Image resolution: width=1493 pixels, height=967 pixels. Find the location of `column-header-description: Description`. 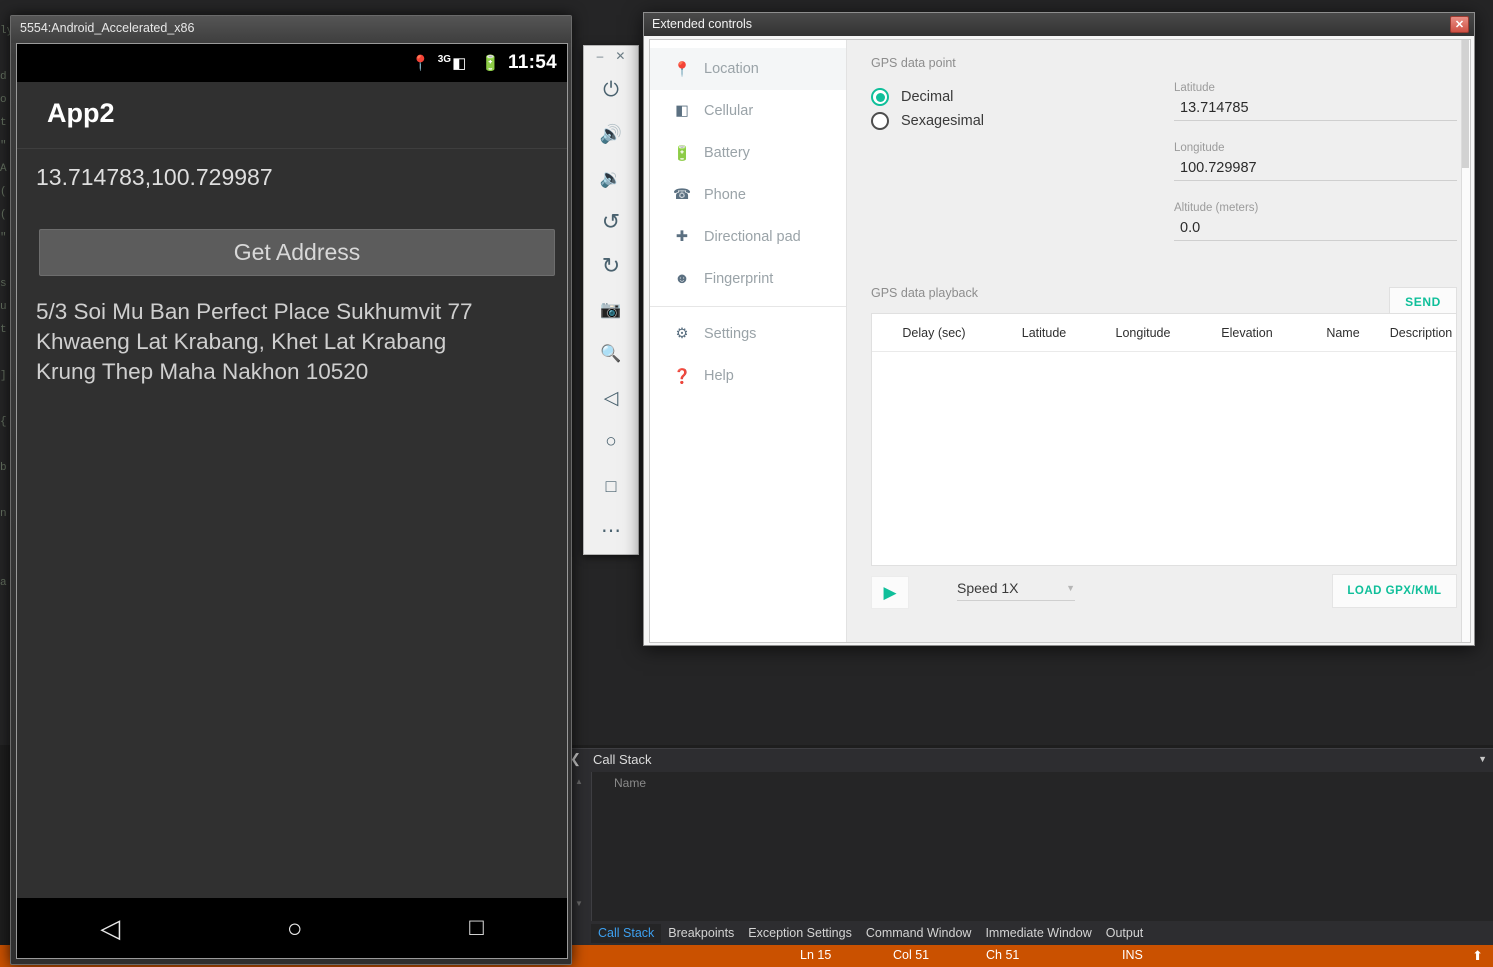

column-header-description: Description is located at coordinates (1421, 333).